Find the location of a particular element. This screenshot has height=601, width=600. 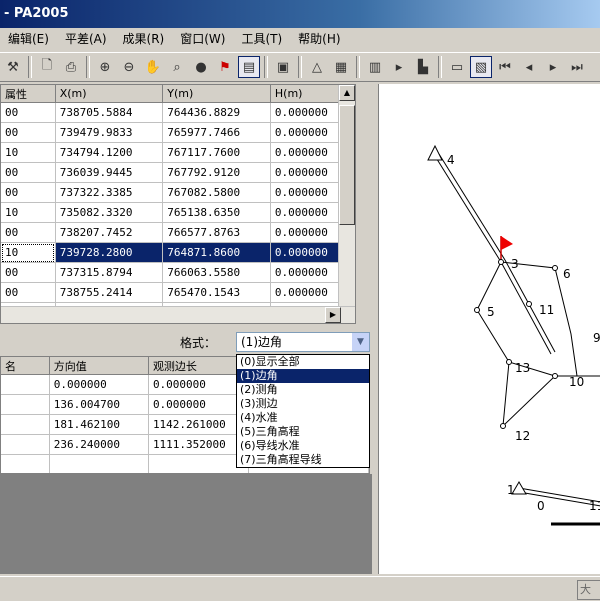

col-header-direction: 方向值 is located at coordinates (99, 366).